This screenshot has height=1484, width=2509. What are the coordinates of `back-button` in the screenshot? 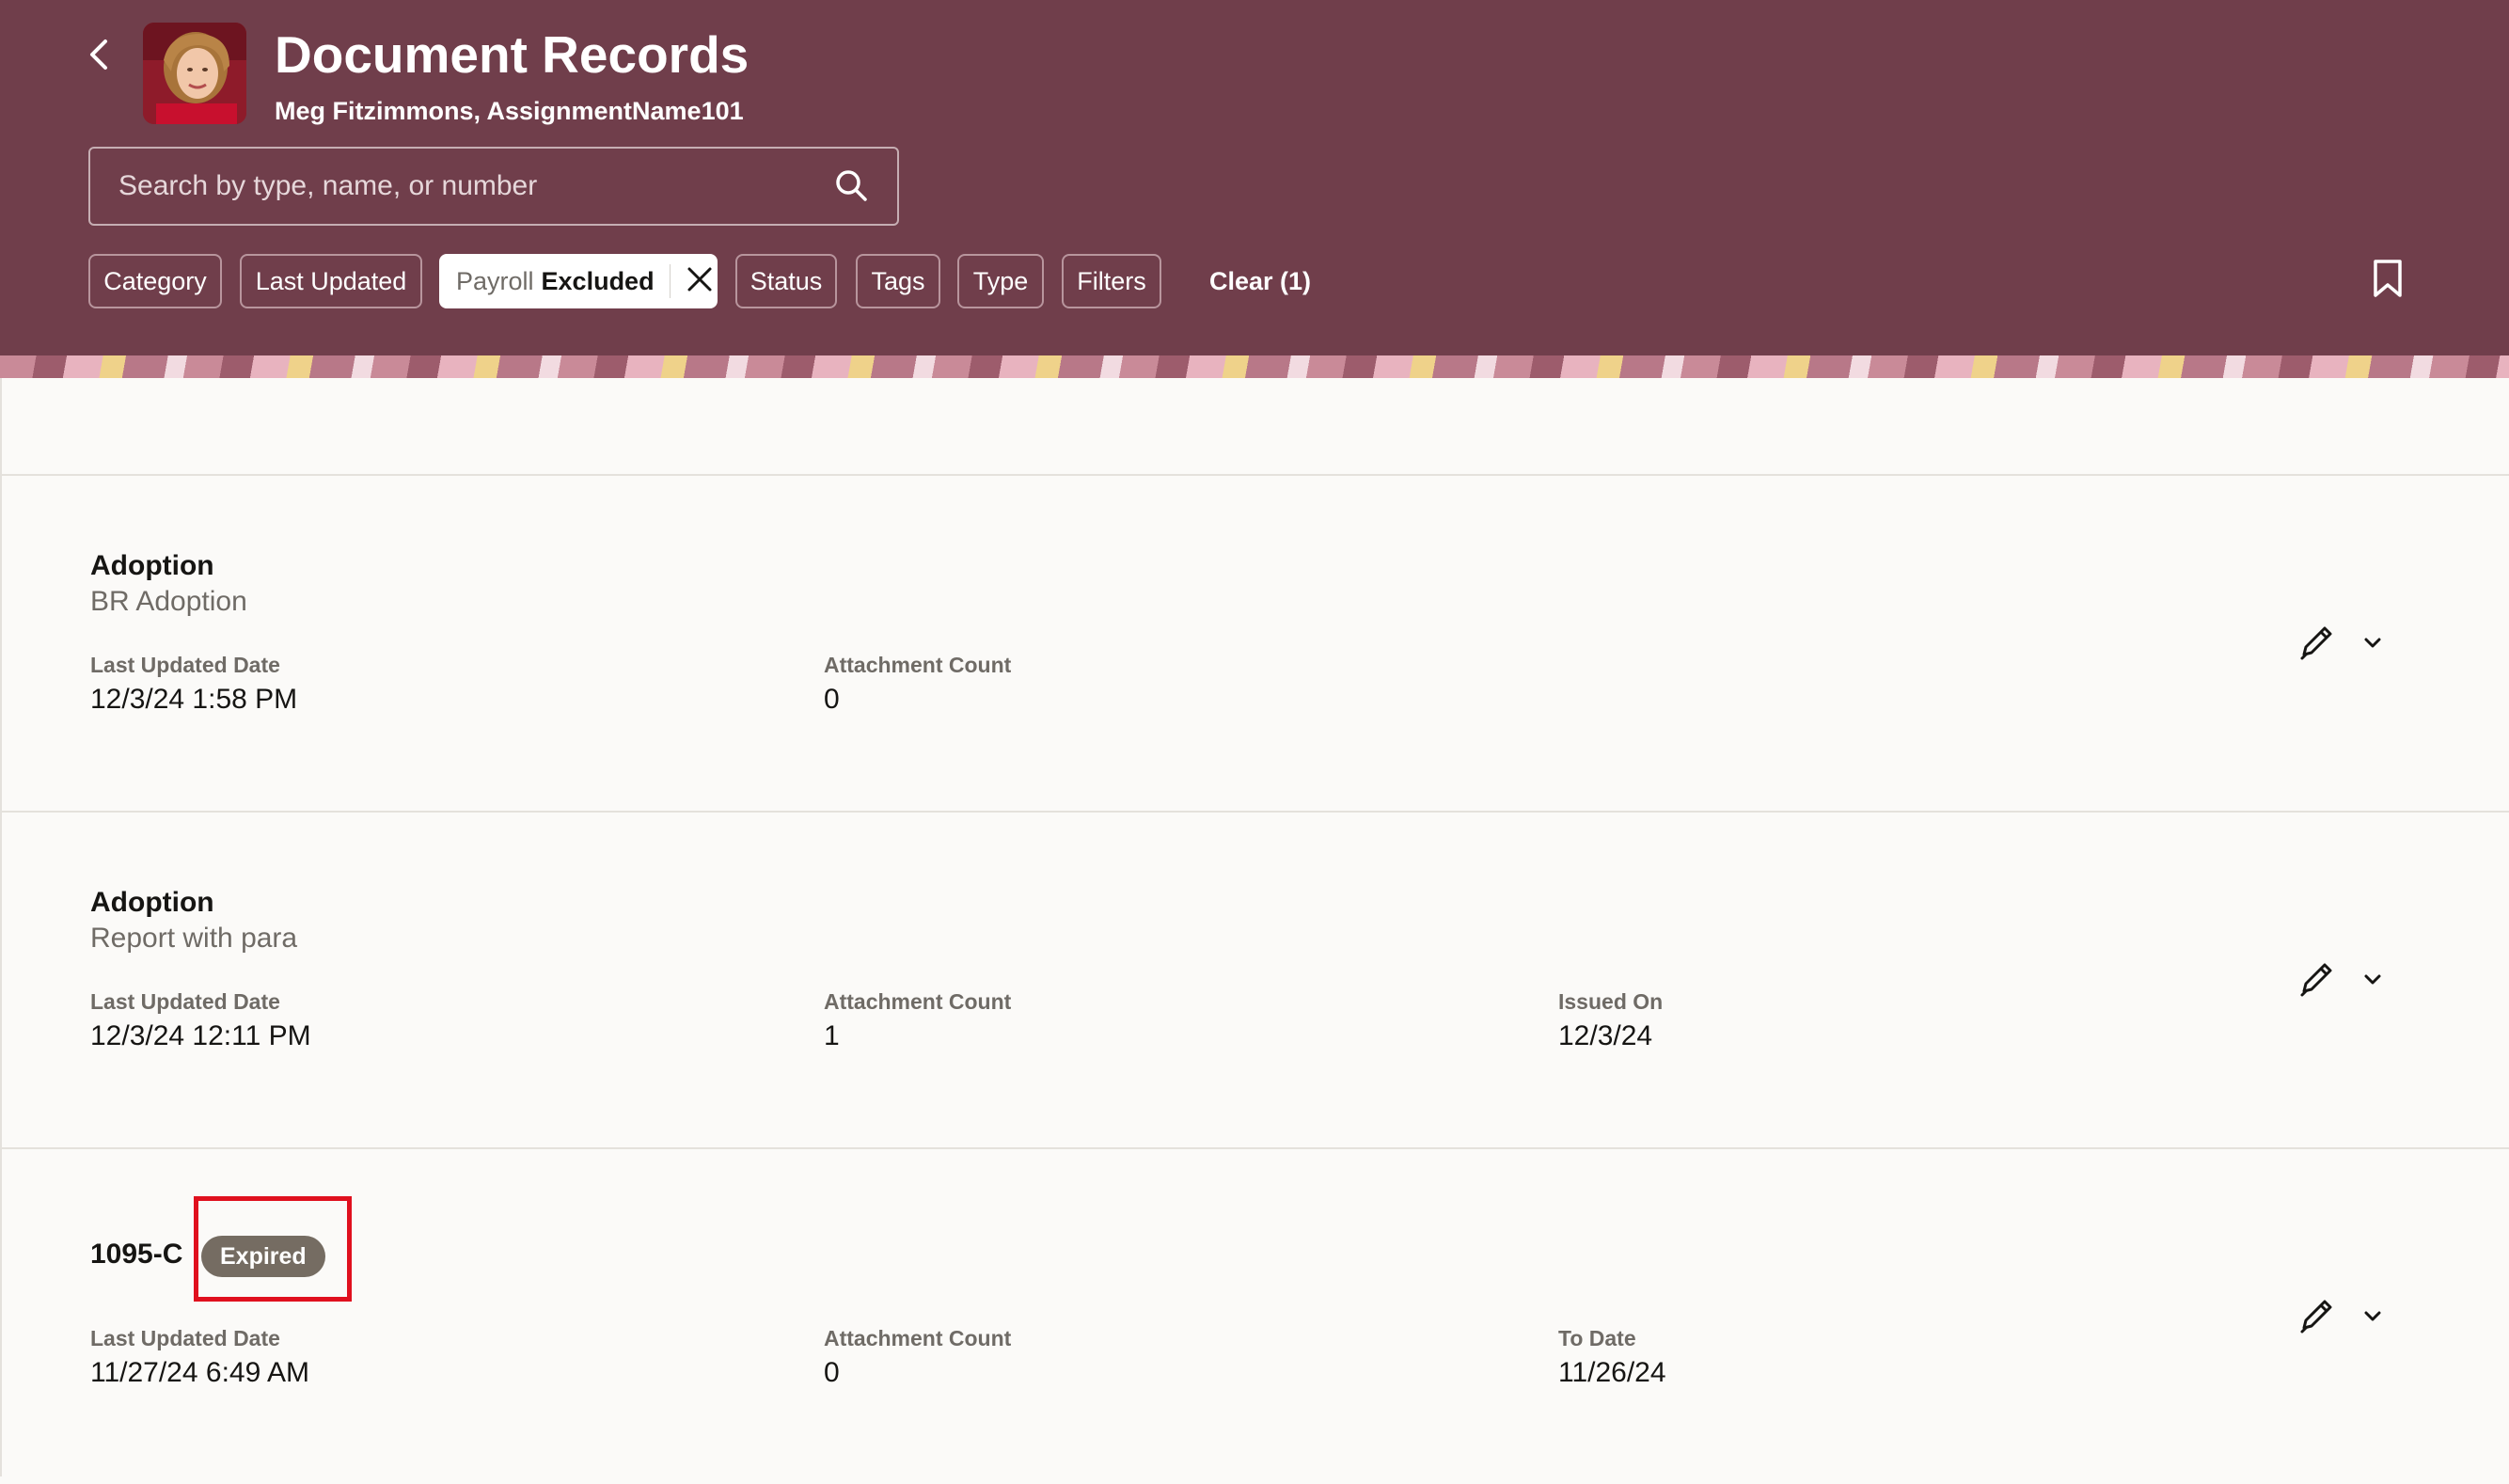 It's located at (98, 56).